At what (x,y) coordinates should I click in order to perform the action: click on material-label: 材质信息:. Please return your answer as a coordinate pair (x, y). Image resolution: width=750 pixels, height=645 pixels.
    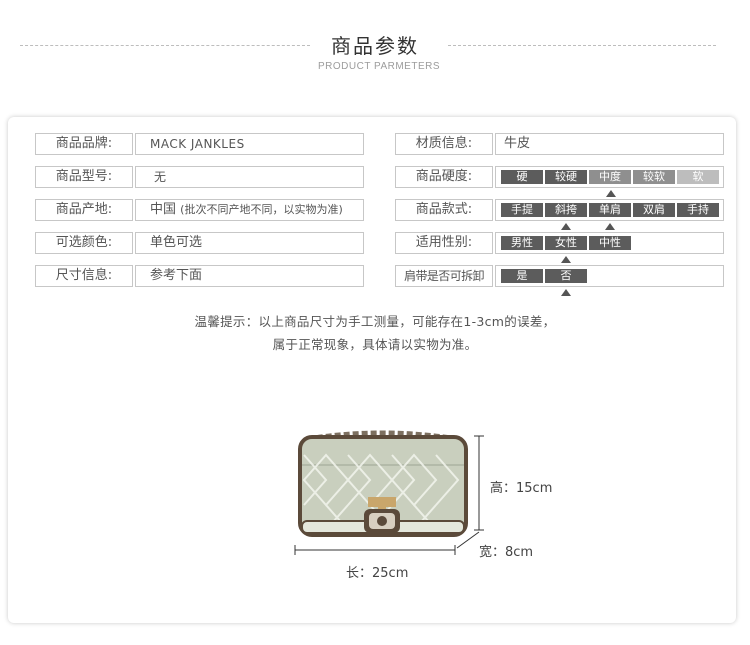
    Looking at the image, I should click on (444, 144).